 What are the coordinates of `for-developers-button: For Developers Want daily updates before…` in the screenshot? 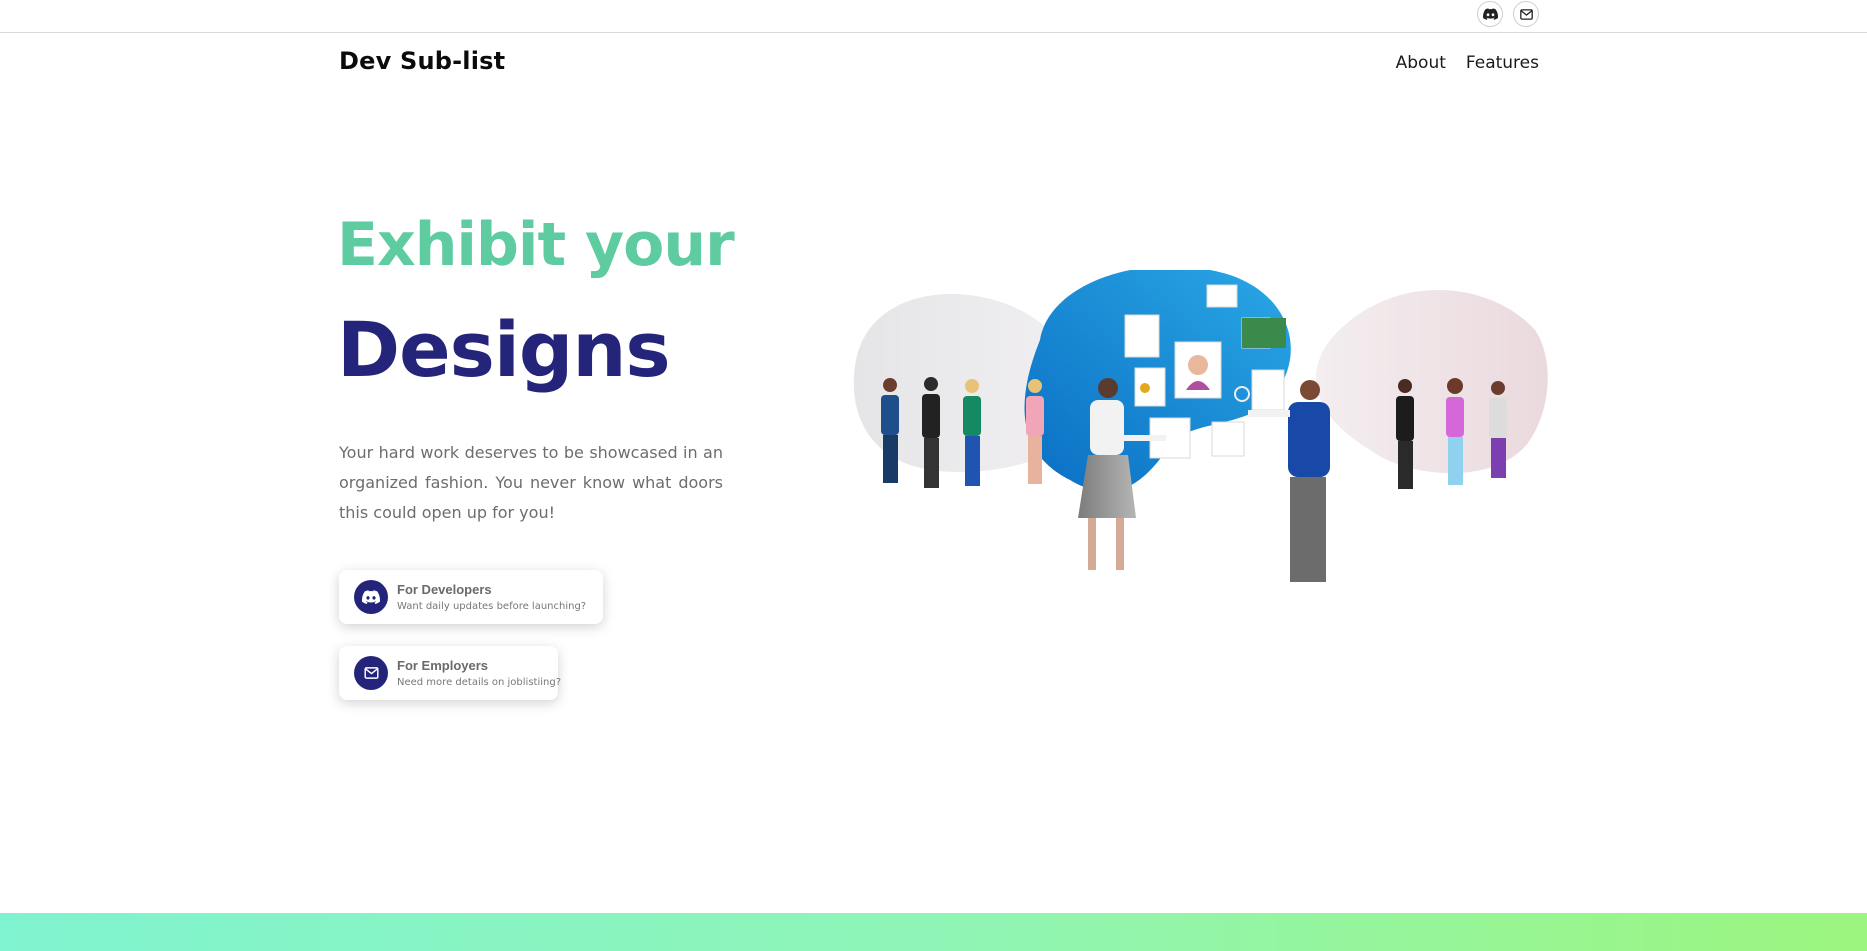 It's located at (471, 597).